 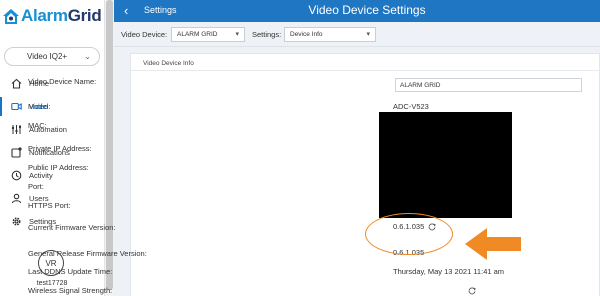 What do you see at coordinates (52, 106) in the screenshot?
I see `sidebar-item-video: Video` at bounding box center [52, 106].